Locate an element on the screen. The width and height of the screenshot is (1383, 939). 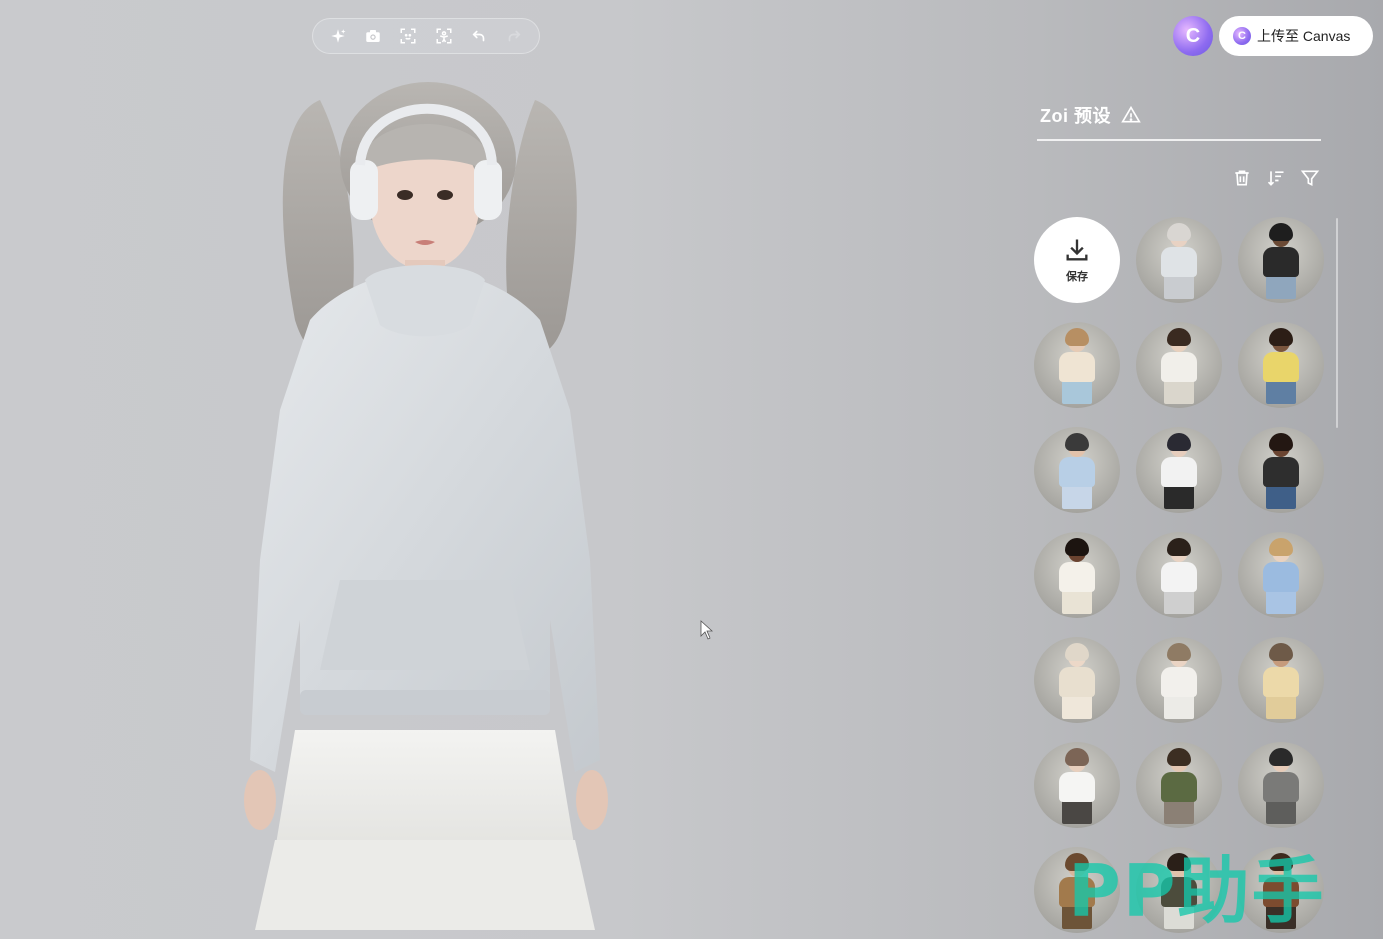
body-focus-icon is located at coordinates (444, 36).